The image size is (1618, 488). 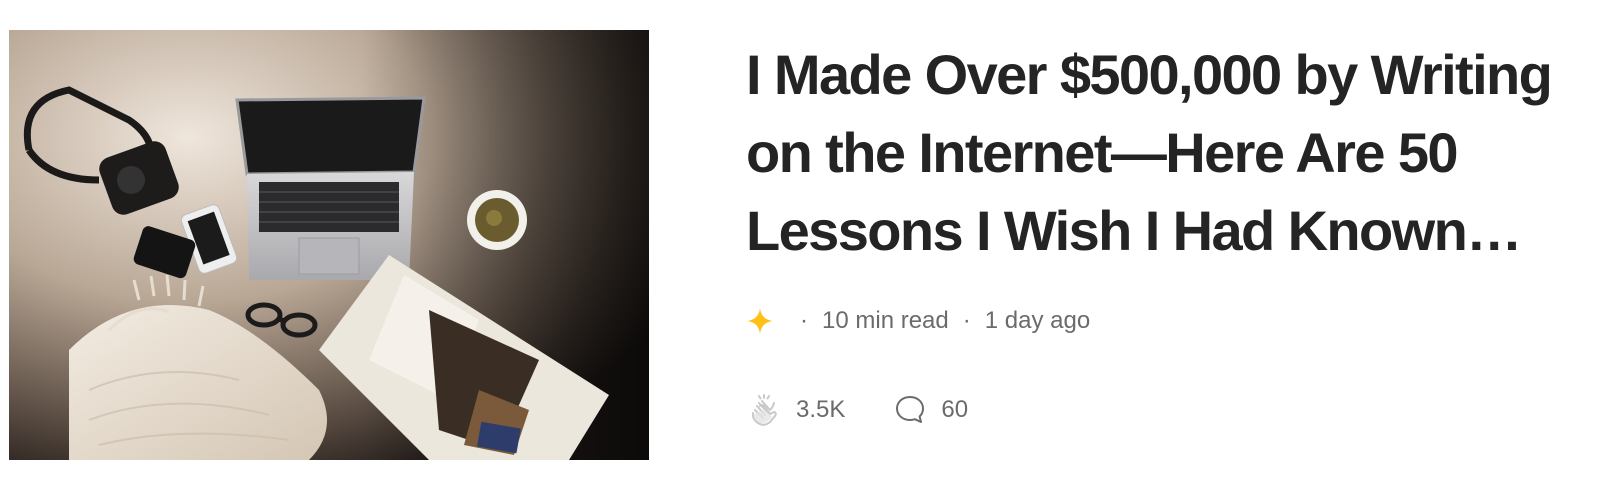 What do you see at coordinates (885, 320) in the screenshot?
I see `read-time: 10 min read` at bounding box center [885, 320].